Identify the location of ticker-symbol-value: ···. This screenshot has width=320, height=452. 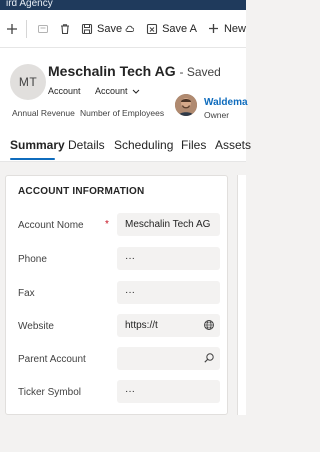
(130, 391).